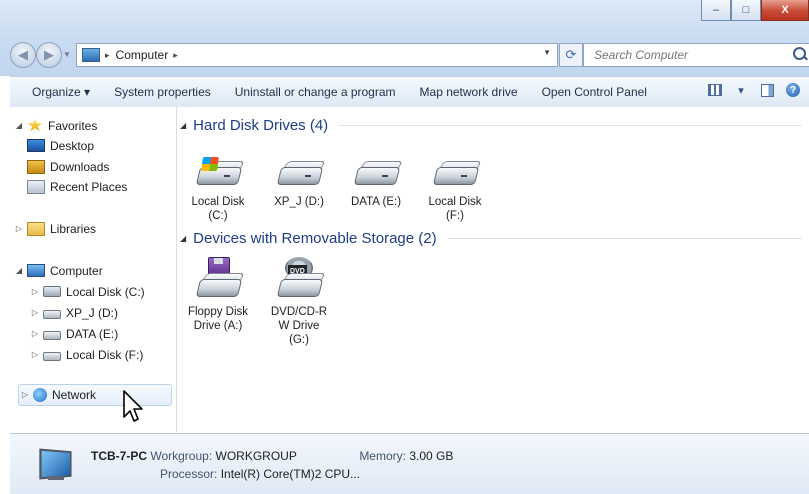  I want to click on network-icon, so click(40, 394).